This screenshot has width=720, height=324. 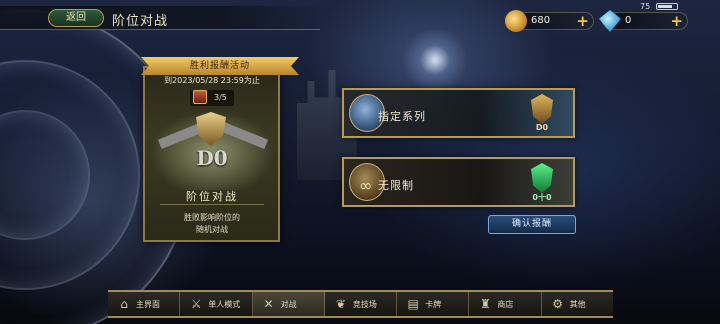 What do you see at coordinates (645, 6) in the screenshot?
I see `battery-level: 75` at bounding box center [645, 6].